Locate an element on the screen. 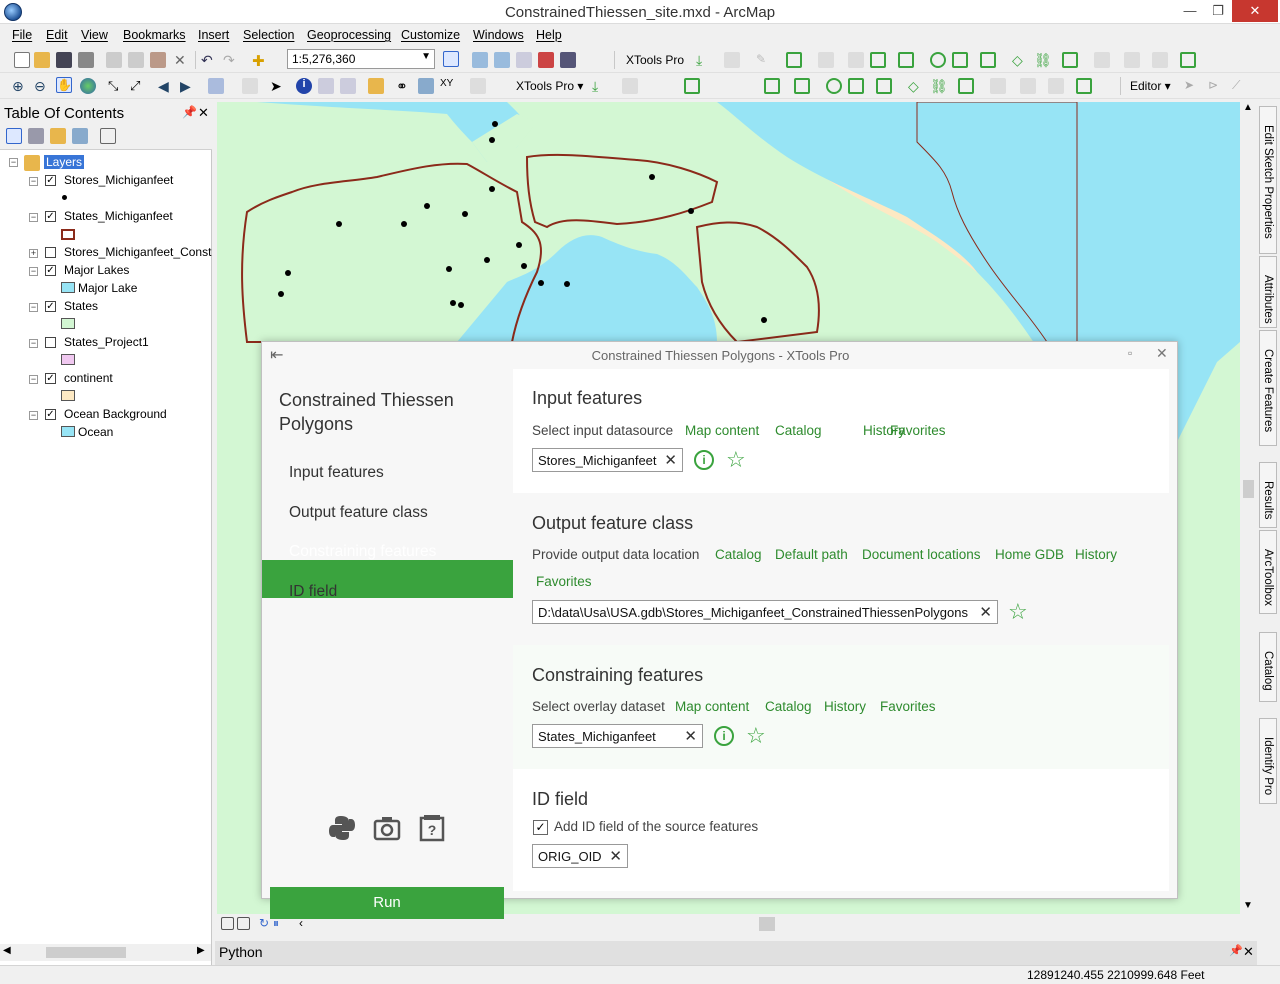  xtools-tool-12-icon is located at coordinates (1160, 60).